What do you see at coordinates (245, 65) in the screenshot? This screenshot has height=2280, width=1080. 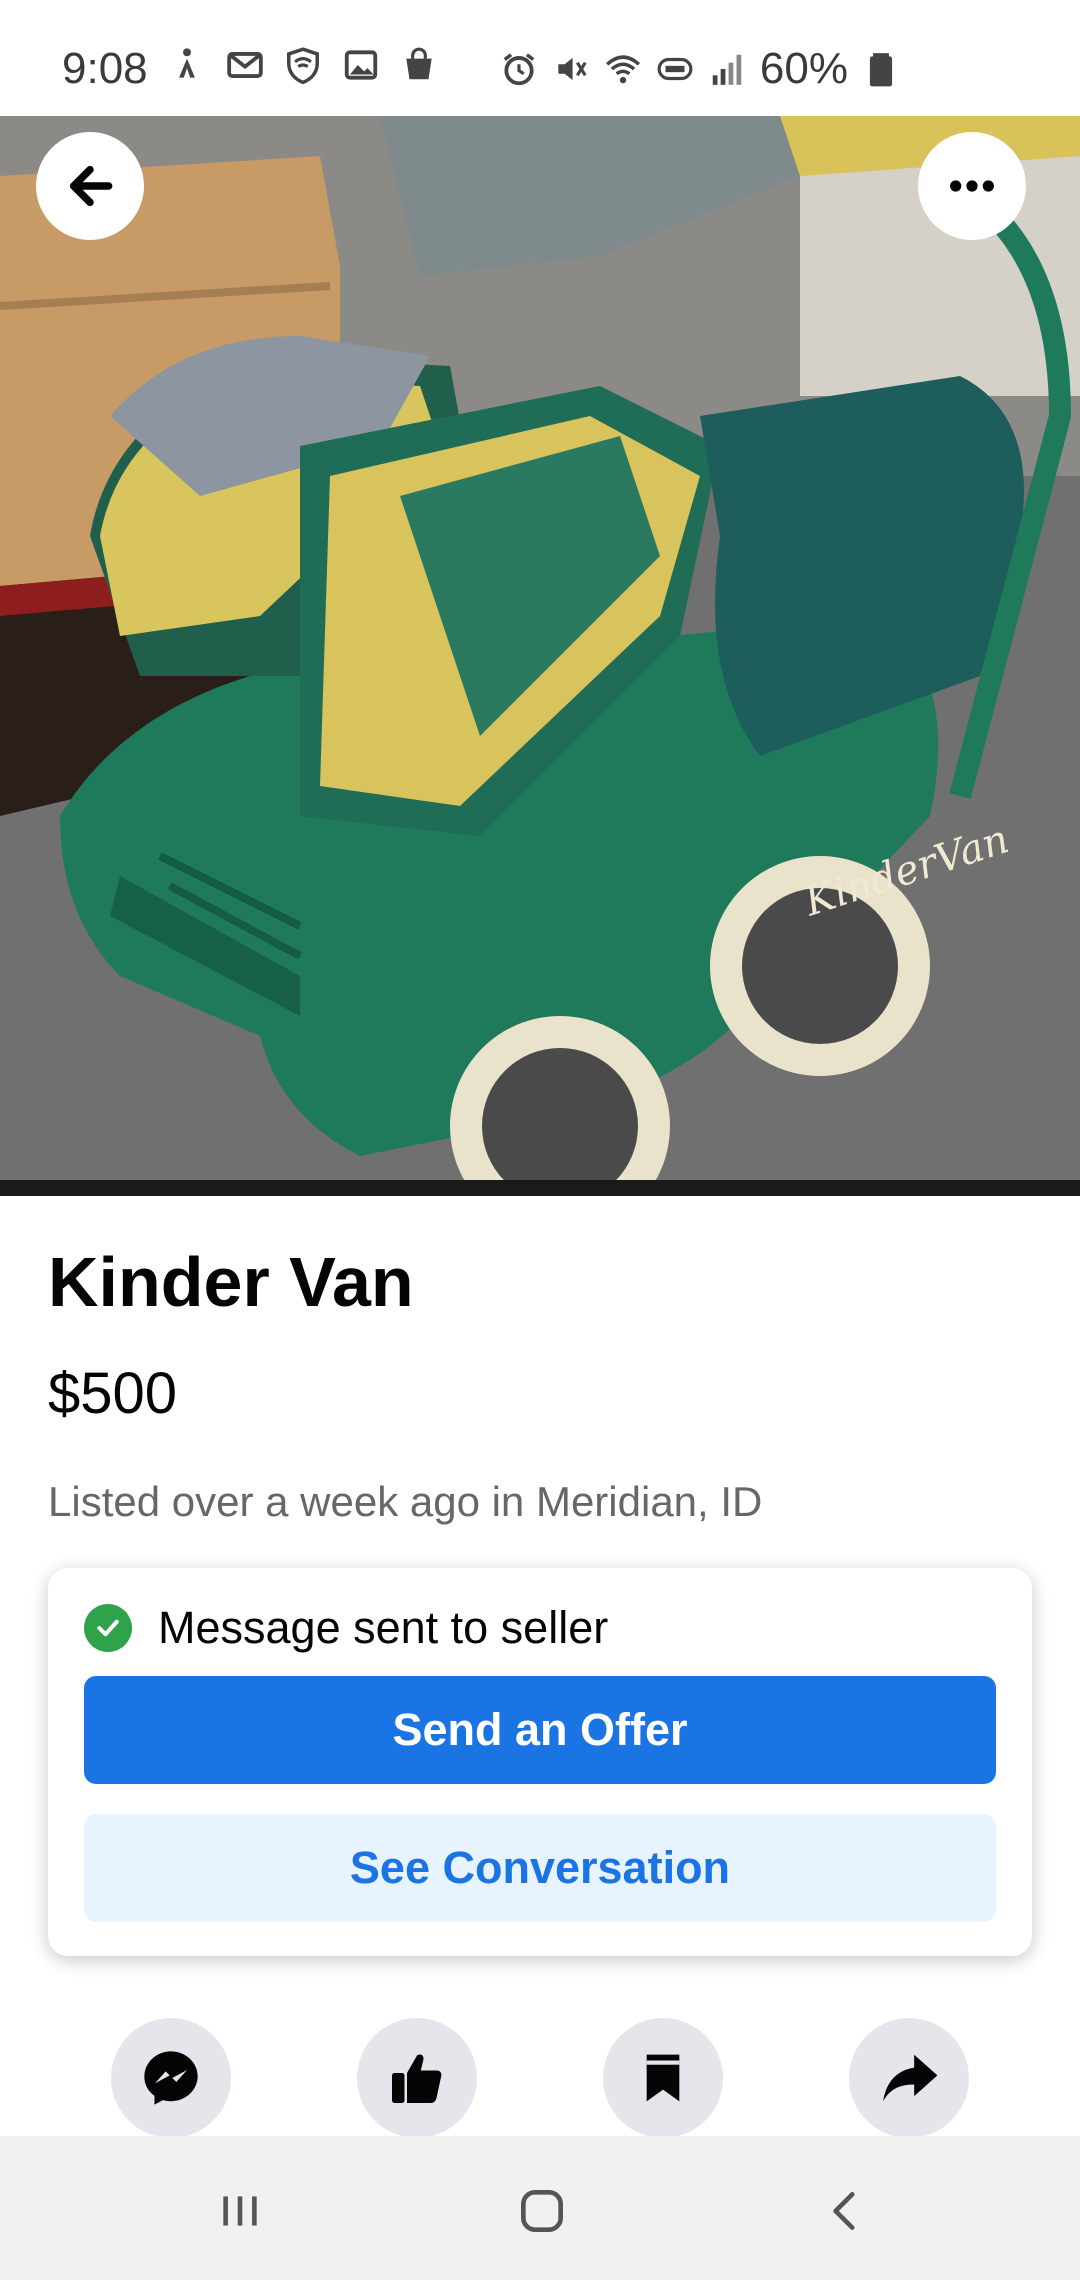 I see `gmail-icon` at bounding box center [245, 65].